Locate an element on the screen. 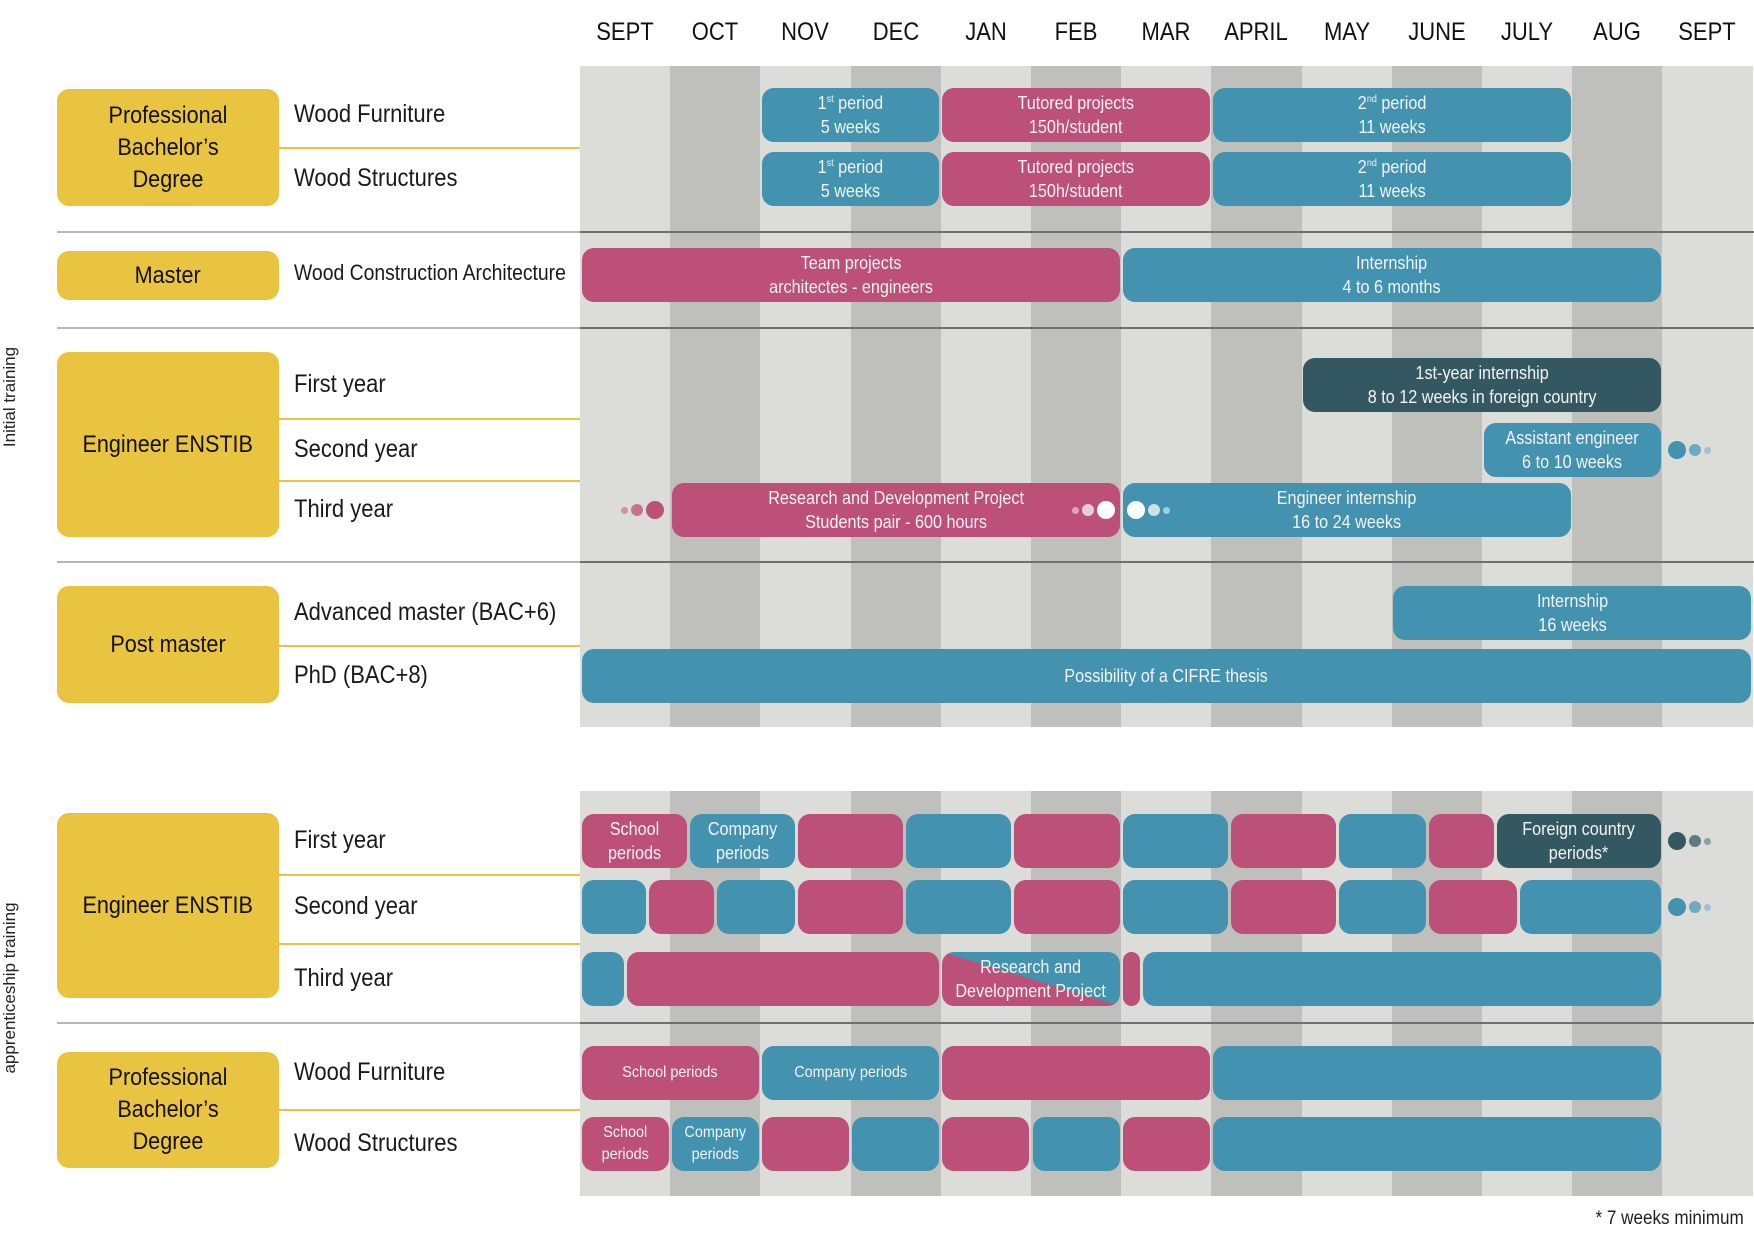  month-header-feb: FEB is located at coordinates (1076, 32).